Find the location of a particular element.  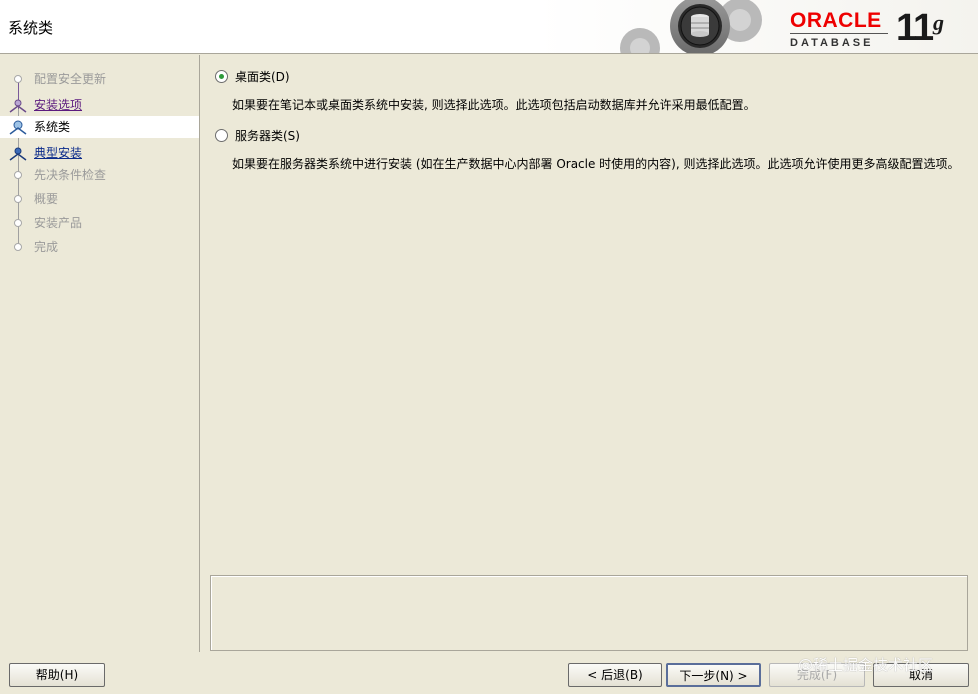

database-logo-text: DATABASE is located at coordinates (832, 43).